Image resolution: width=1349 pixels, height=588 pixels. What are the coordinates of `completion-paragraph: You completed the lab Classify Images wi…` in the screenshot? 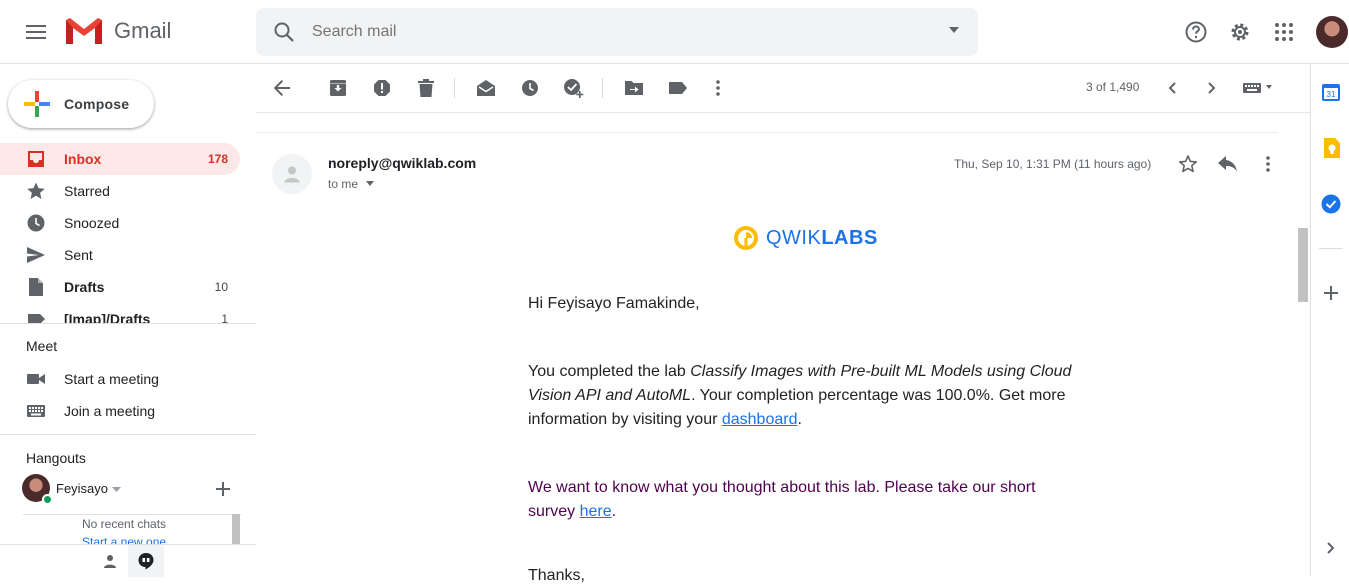 It's located at (800, 396).